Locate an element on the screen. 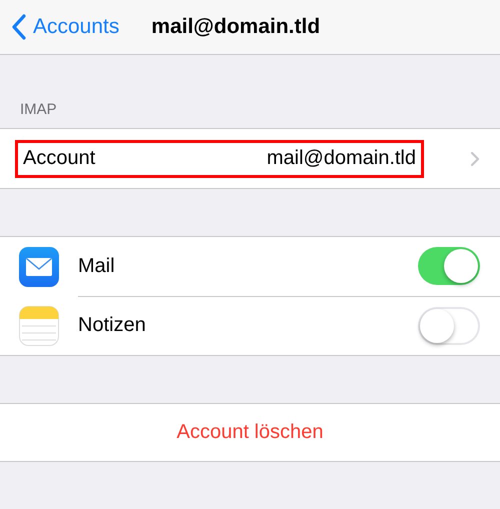  app-name: Notizen is located at coordinates (112, 325).